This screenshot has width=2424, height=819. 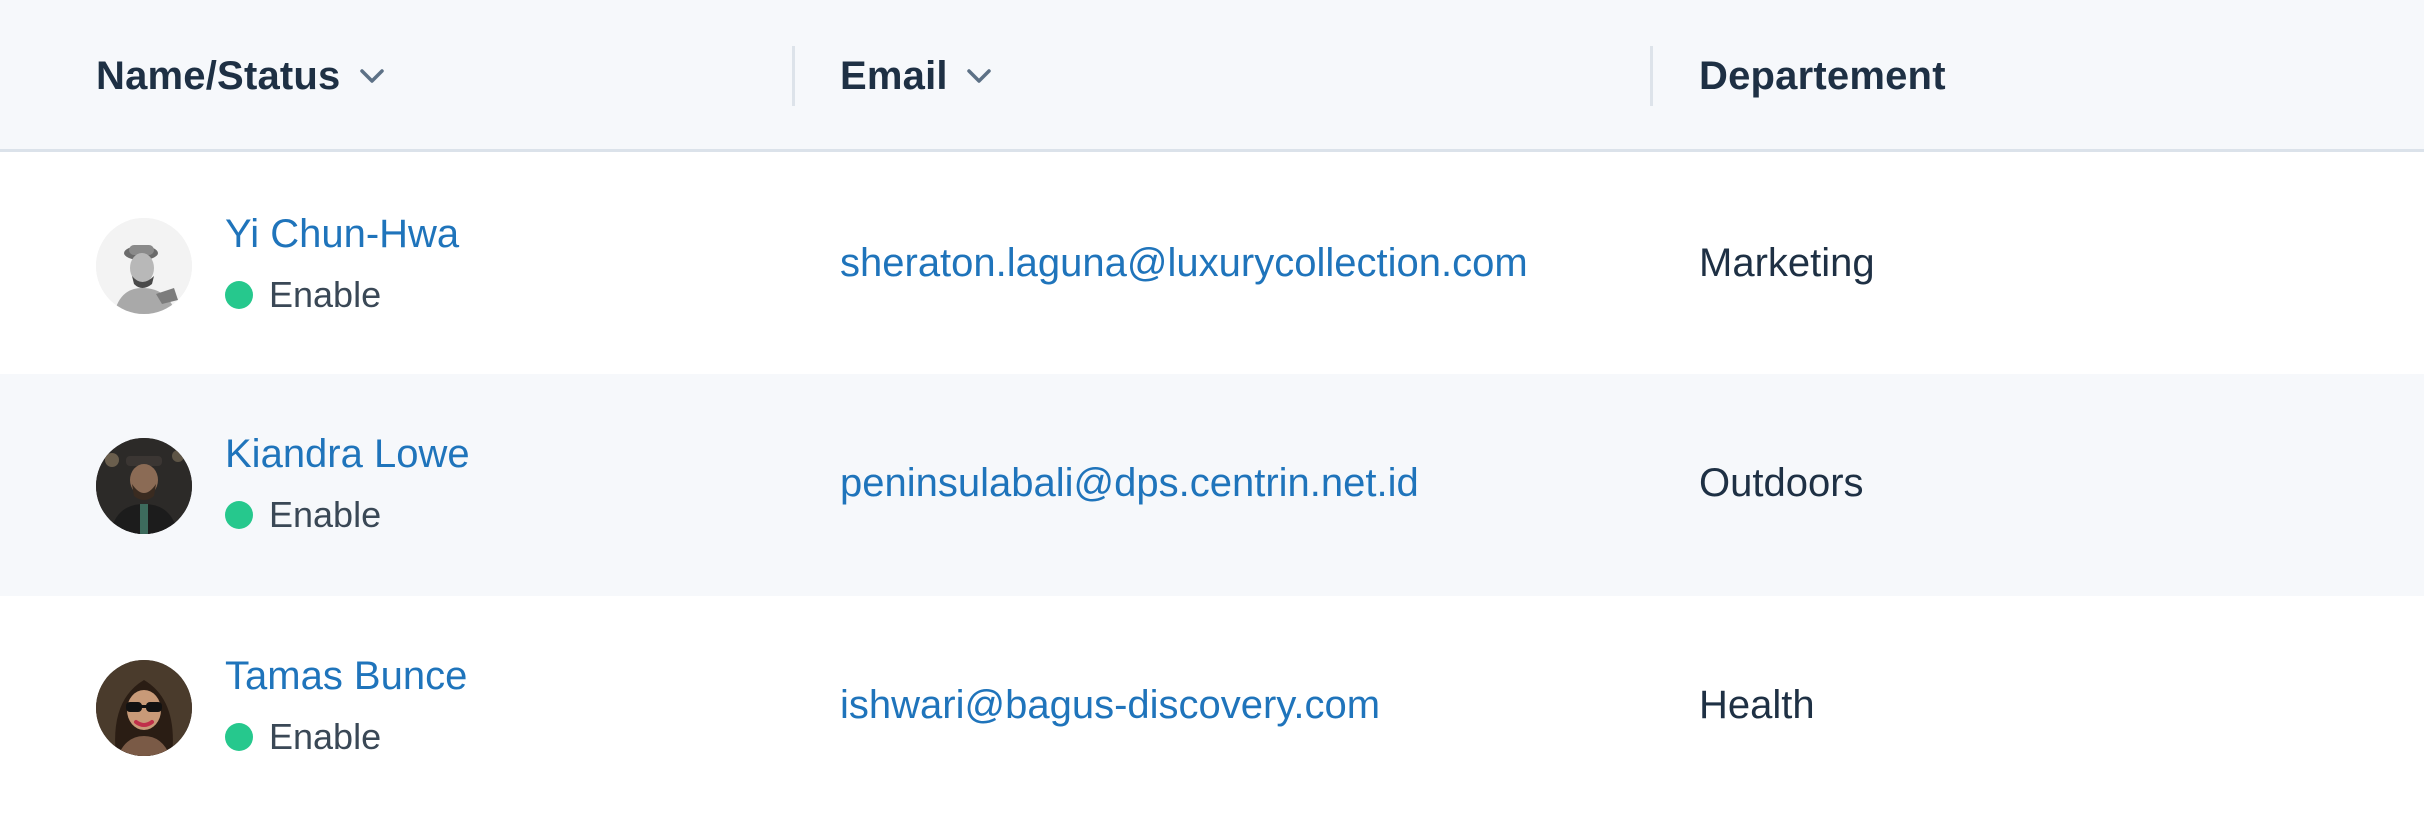 What do you see at coordinates (1757, 705) in the screenshot?
I see `user-department: Health` at bounding box center [1757, 705].